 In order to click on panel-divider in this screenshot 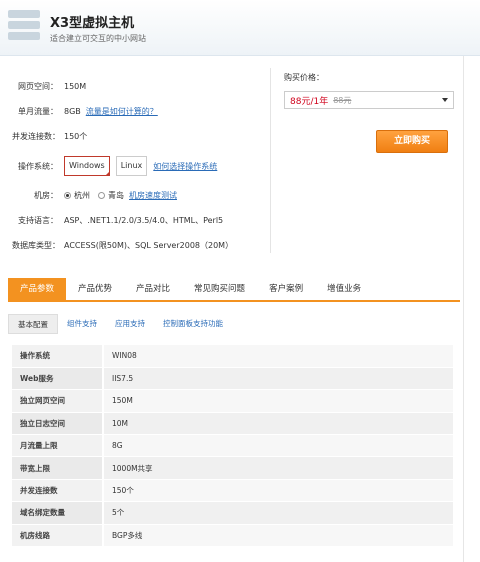, I will do `click(270, 160)`.